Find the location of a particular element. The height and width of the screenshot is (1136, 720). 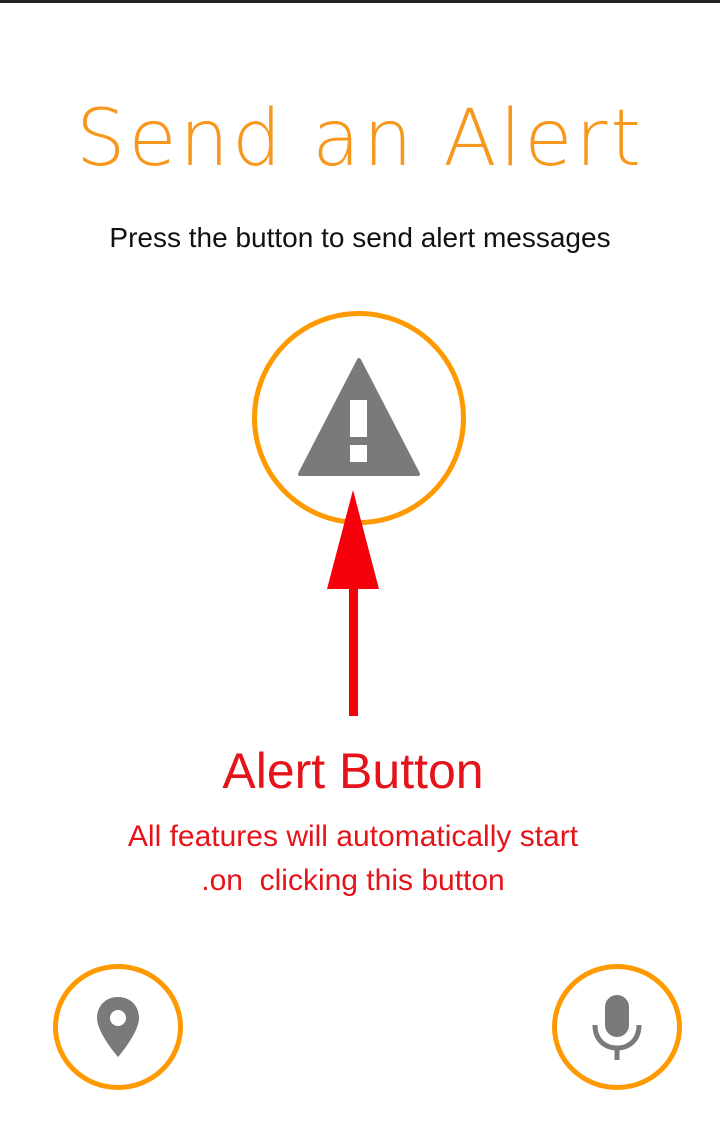

annotation-text-line-1: All features will automatically start is located at coordinates (353, 836).